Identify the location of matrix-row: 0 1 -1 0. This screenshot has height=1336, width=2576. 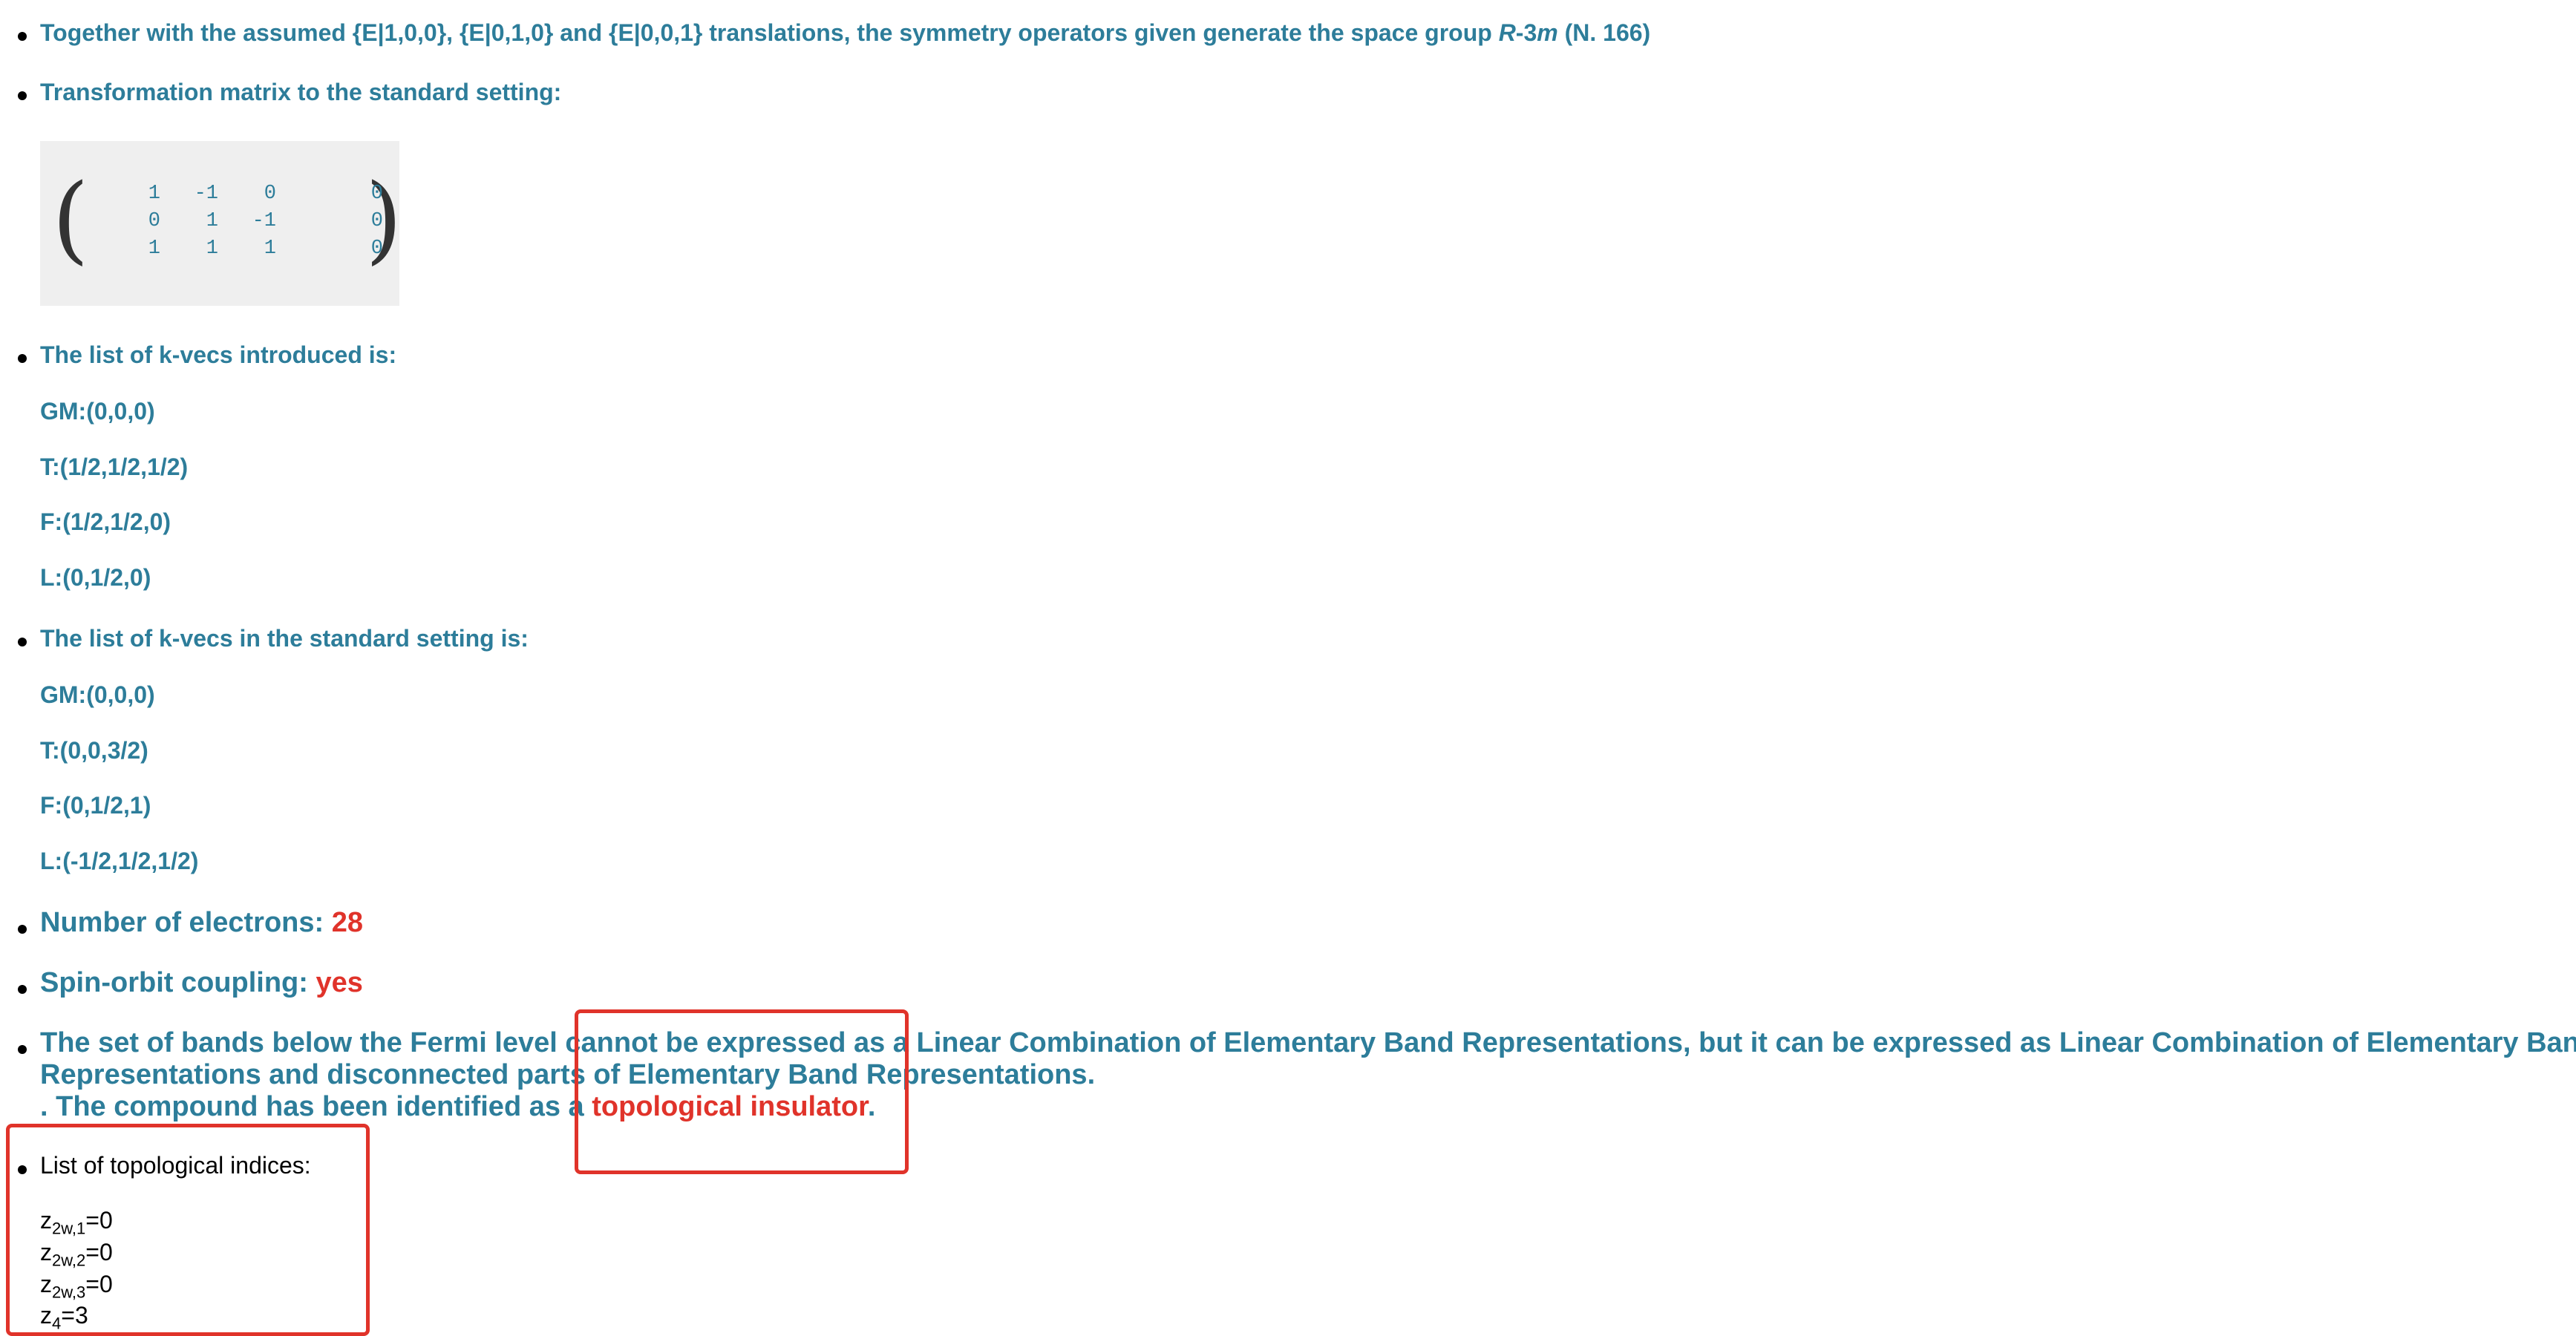
(219, 224).